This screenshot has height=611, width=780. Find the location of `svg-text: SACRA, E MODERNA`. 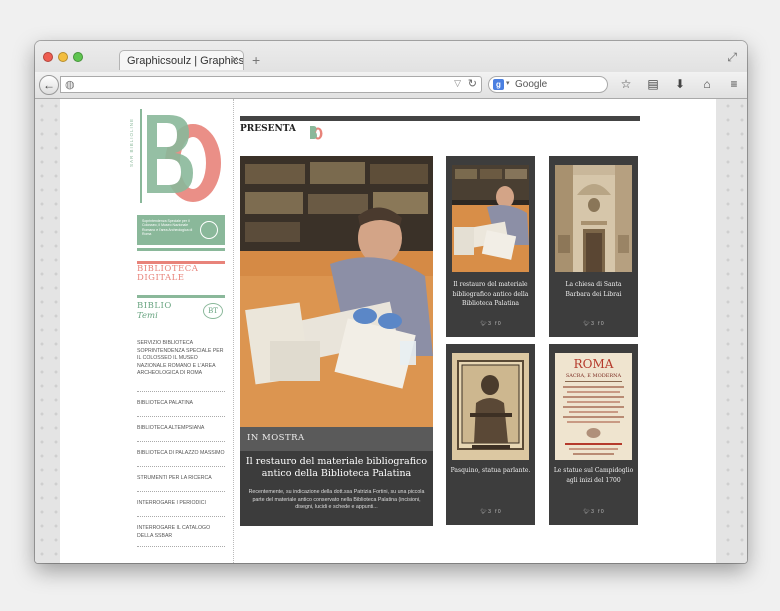

svg-text: SACRA, E MODERNA is located at coordinates (594, 376).